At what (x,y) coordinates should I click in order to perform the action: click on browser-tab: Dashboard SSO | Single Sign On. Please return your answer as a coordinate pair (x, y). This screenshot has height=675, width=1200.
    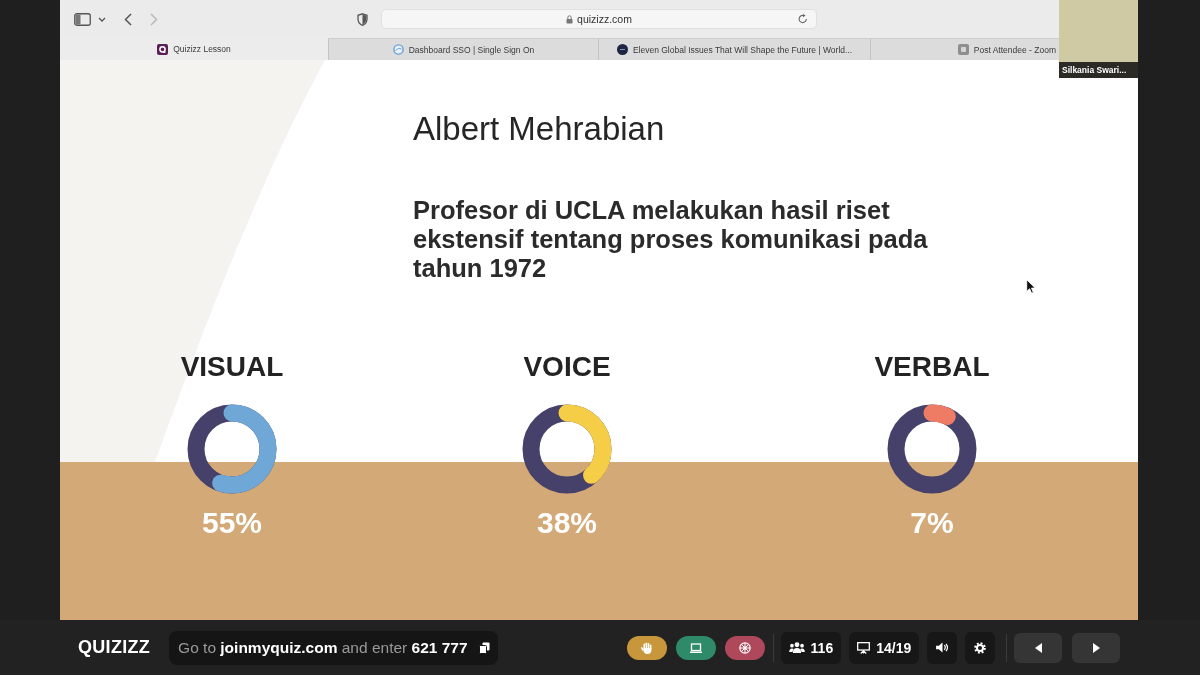
    Looking at the image, I should click on (463, 49).